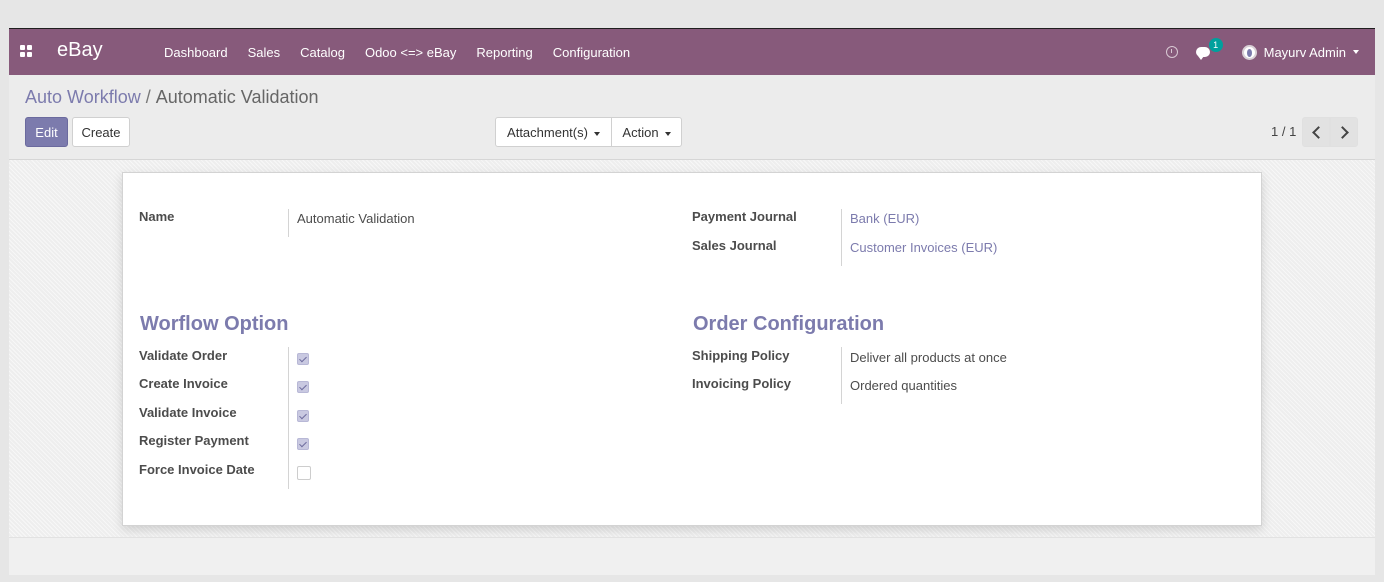  What do you see at coordinates (741, 355) in the screenshot?
I see `shipping-policy-label: Shipping Policy` at bounding box center [741, 355].